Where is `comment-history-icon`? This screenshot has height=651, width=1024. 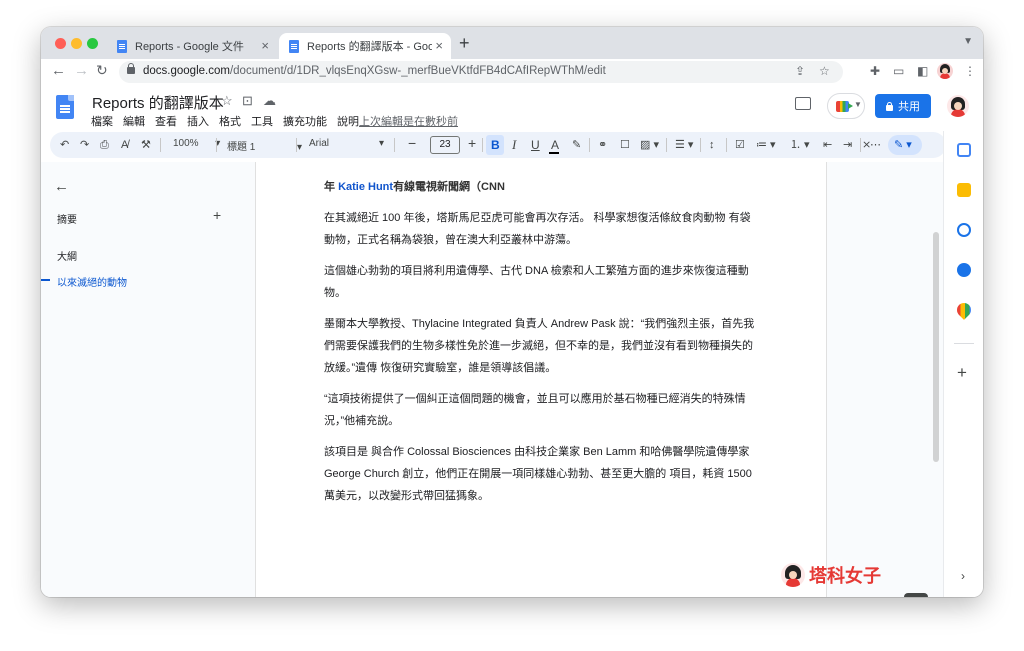
comment-history-icon is located at coordinates (803, 103).